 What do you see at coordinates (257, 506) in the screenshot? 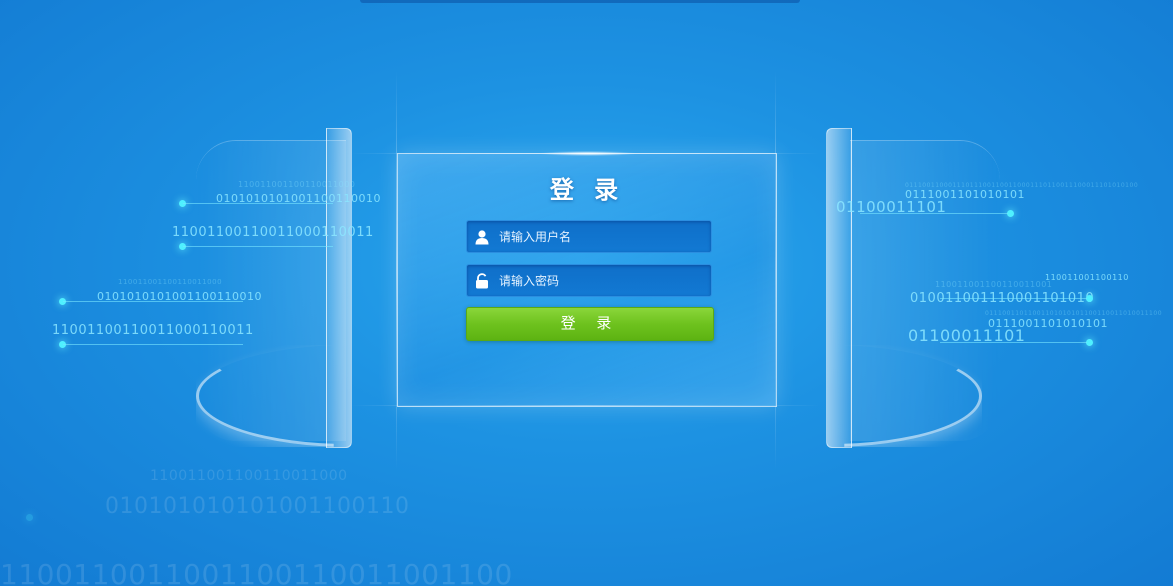
I see `binary-text: 010101010101001100110` at bounding box center [257, 506].